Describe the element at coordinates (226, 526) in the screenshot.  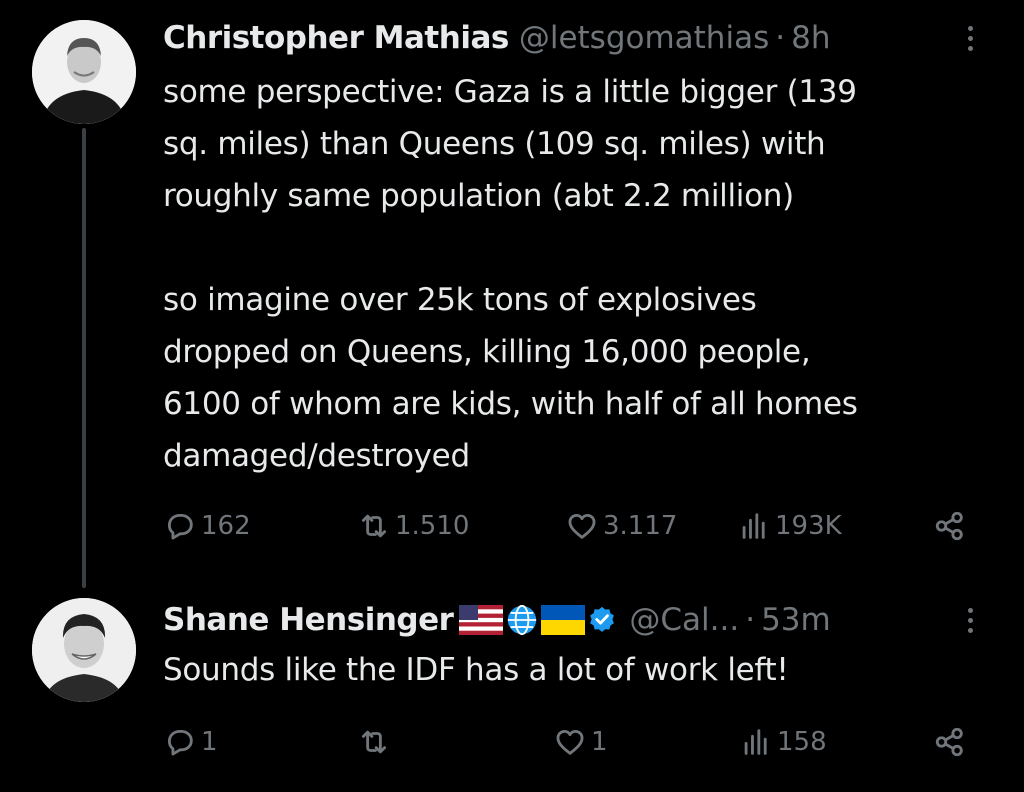
I see `reply-count: 162` at that location.